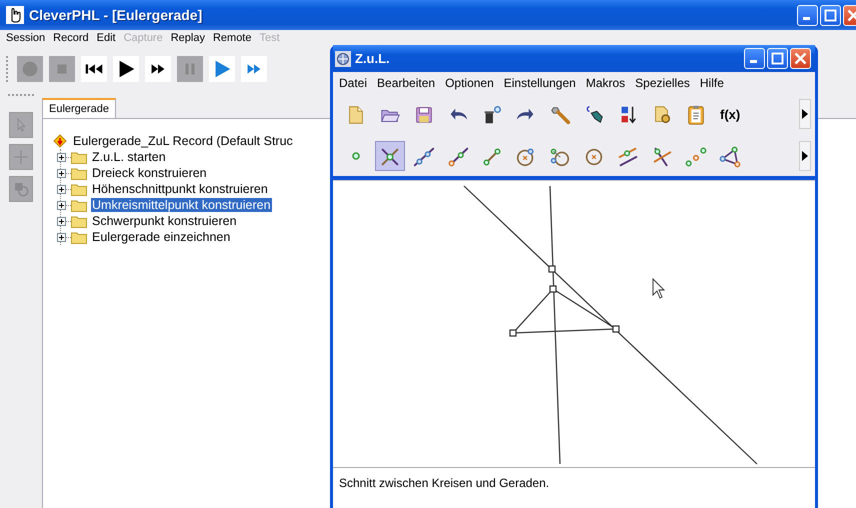 The height and width of the screenshot is (508, 856). What do you see at coordinates (628, 157) in the screenshot?
I see `parallel-lines-icon` at bounding box center [628, 157].